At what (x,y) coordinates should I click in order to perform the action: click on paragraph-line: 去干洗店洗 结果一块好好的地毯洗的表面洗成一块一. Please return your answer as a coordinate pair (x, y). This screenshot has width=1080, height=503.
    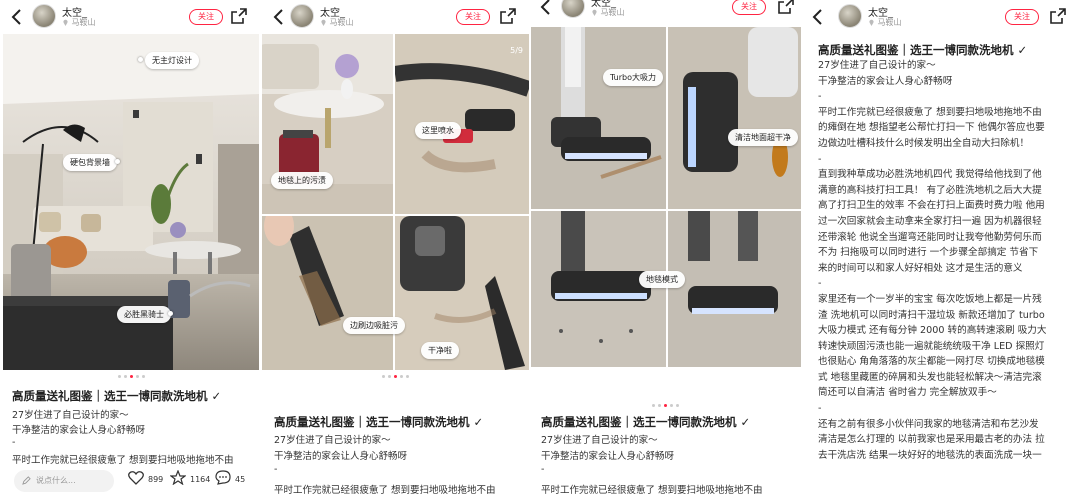
    Looking at the image, I should click on (930, 455).